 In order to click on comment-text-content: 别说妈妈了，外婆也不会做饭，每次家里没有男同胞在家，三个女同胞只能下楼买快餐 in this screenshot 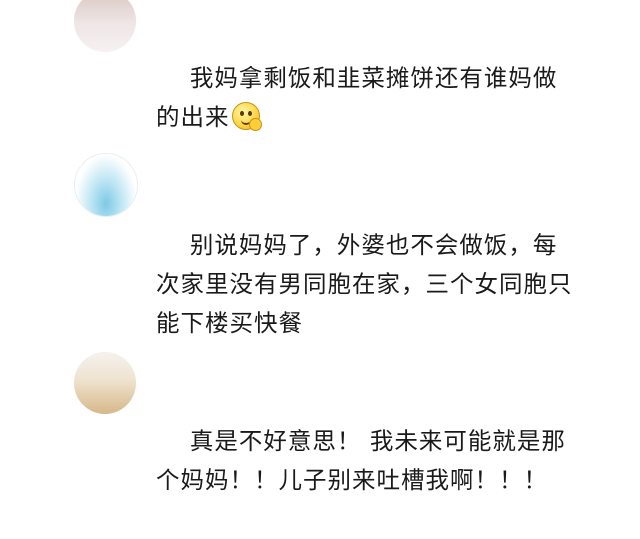, I will do `click(364, 284)`.